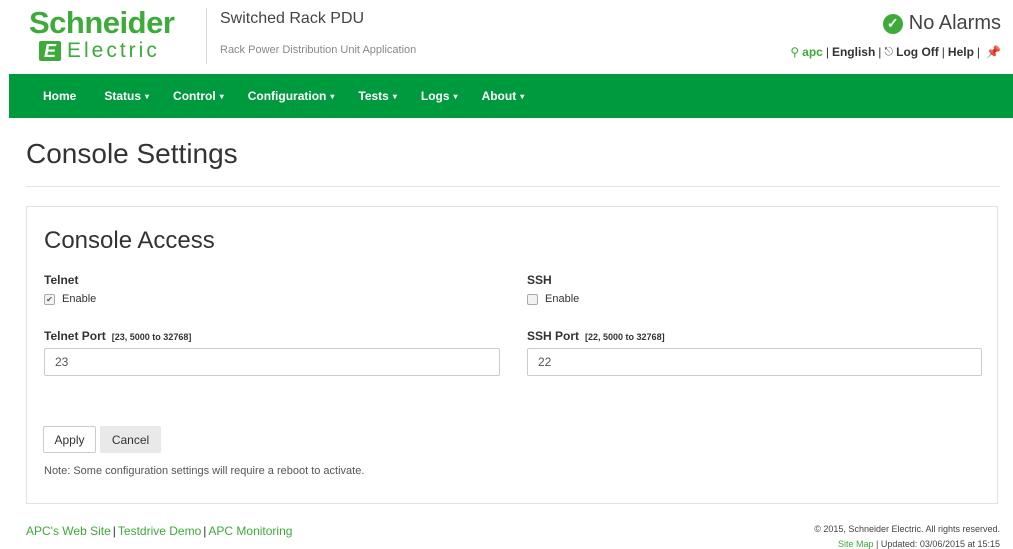 Image resolution: width=1013 pixels, height=549 pixels. I want to click on telnet-enable-label: Enable, so click(79, 299).